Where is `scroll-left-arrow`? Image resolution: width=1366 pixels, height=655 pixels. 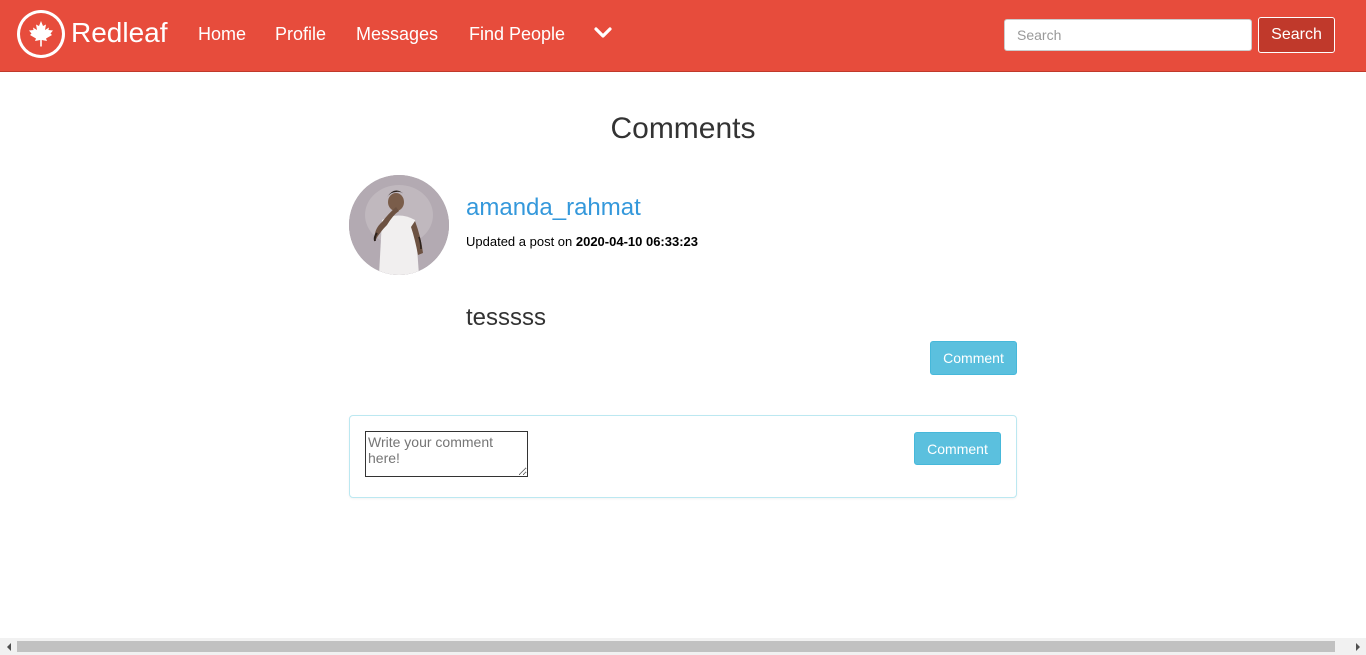 scroll-left-arrow is located at coordinates (8, 646).